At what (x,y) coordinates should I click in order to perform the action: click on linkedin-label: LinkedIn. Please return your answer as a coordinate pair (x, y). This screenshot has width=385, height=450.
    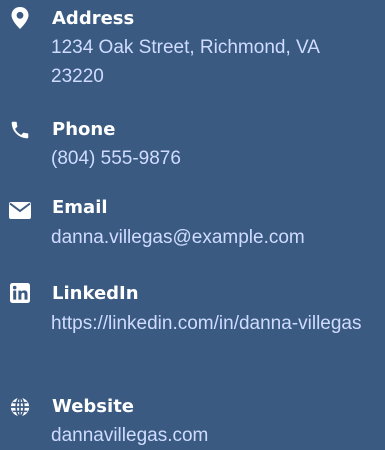
    Looking at the image, I should click on (95, 293).